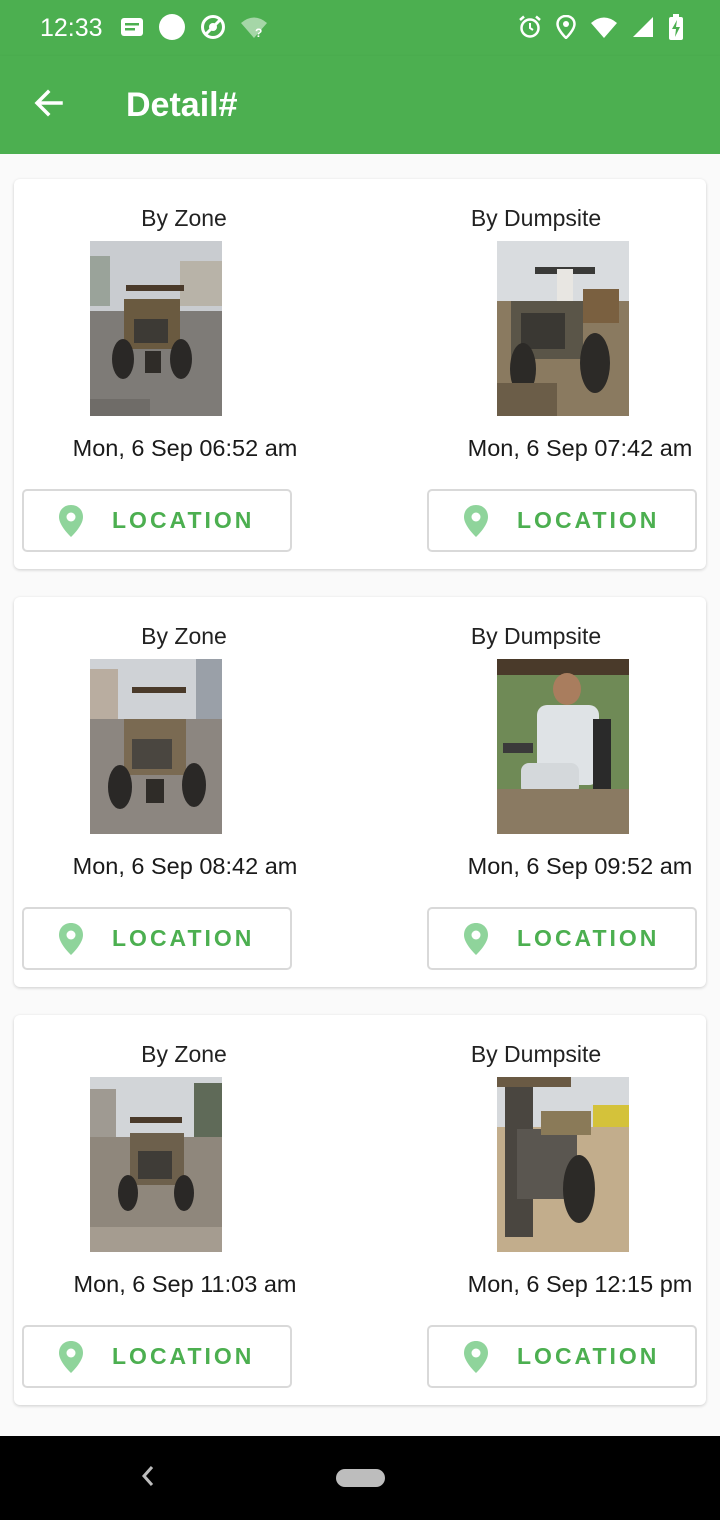 This screenshot has height=1520, width=720. Describe the element at coordinates (360, 28) in the screenshot. I see `status-bar: 12:33 ?` at that location.